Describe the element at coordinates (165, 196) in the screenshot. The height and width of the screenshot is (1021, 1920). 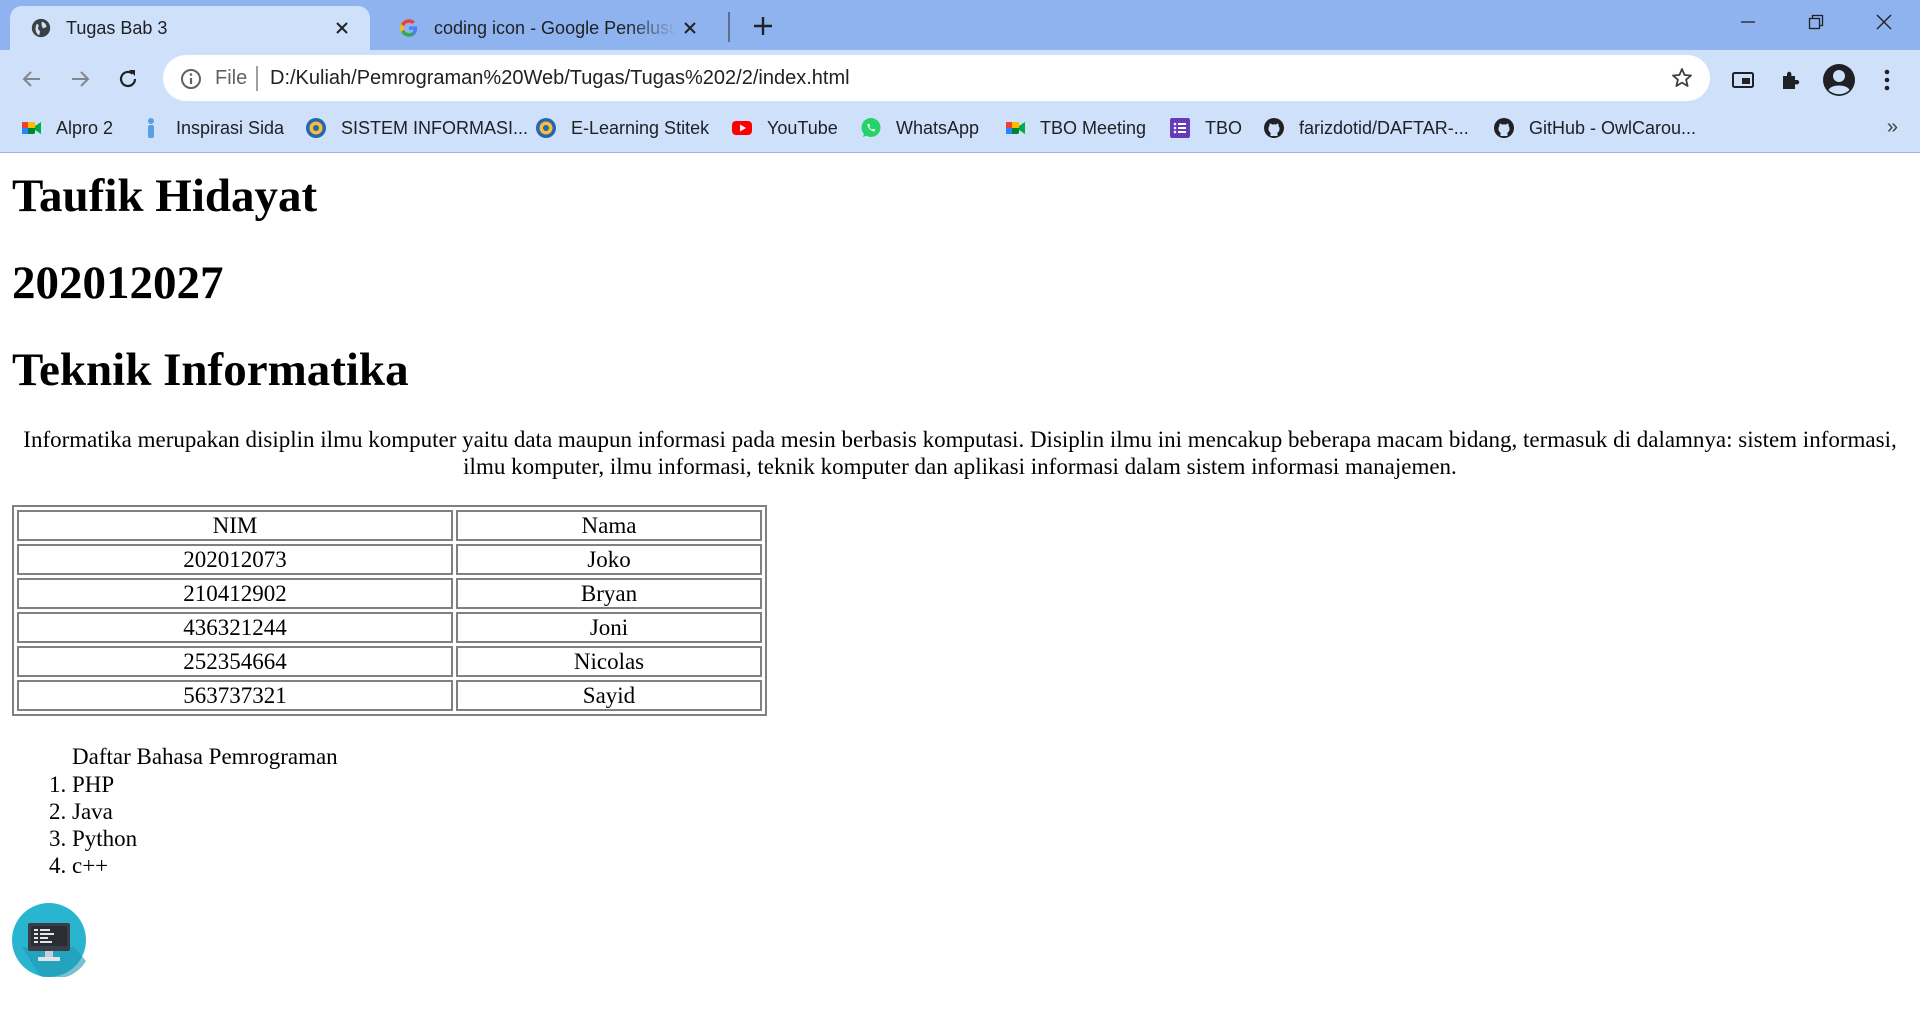
I see `heading-name: Taufik Hidayat` at that location.